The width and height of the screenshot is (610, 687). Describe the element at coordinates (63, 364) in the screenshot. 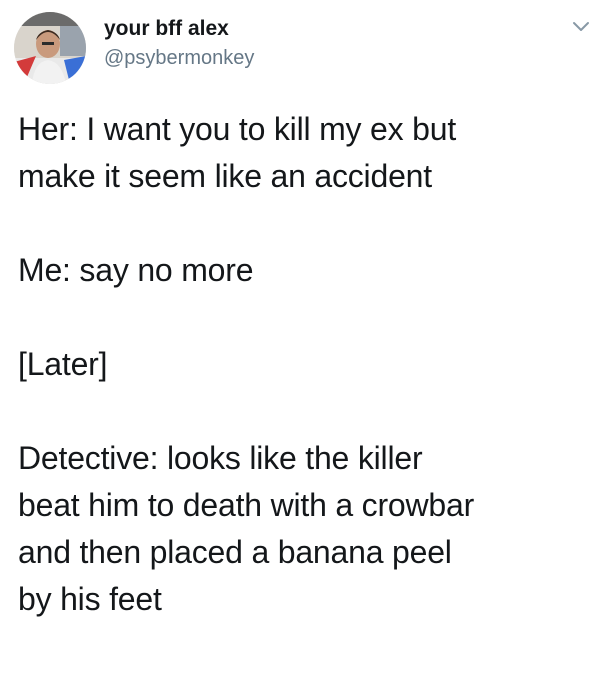

I see `tweet-line: [Later]` at that location.